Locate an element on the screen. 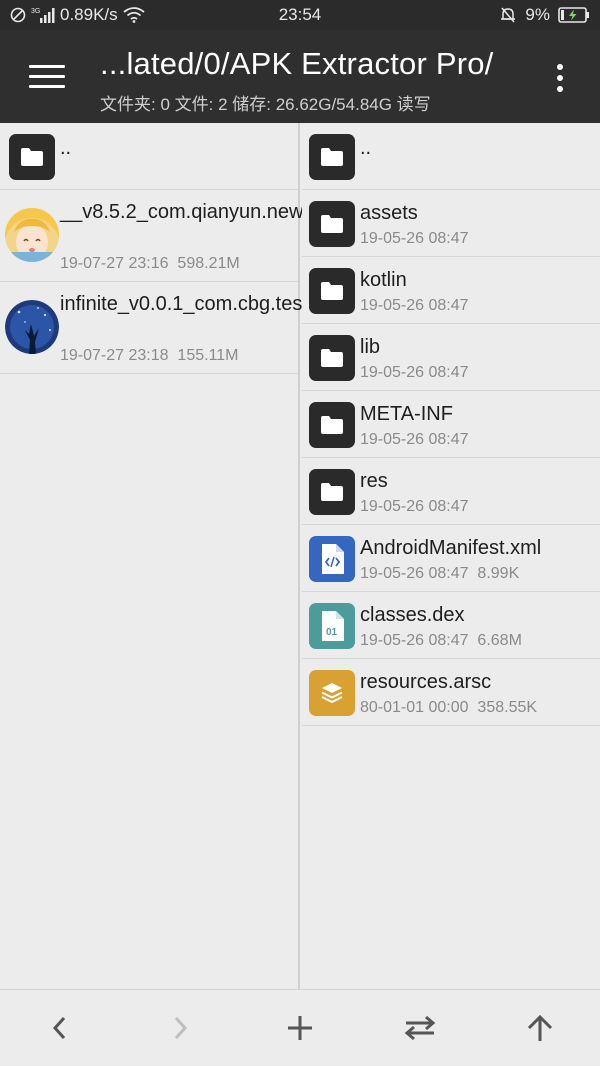  list-item: kotlin 19-05-26 08:47 is located at coordinates (451, 290).